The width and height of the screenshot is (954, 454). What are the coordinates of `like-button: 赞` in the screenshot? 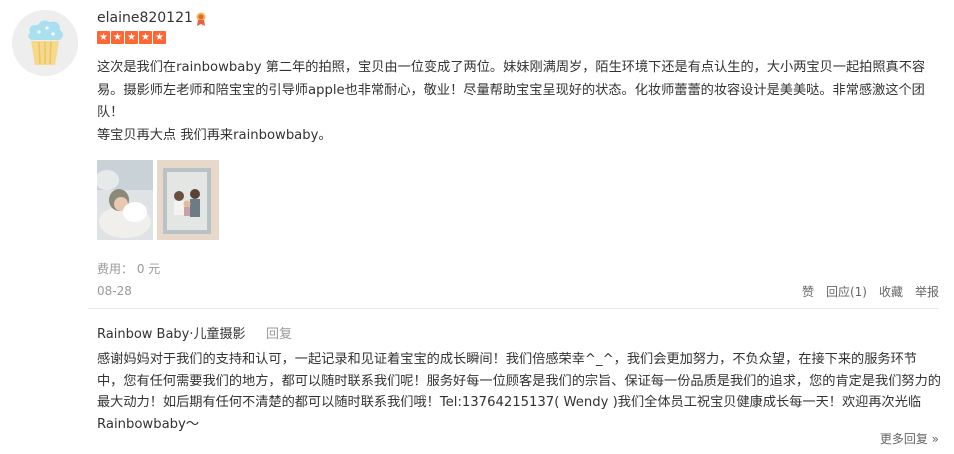 It's located at (808, 291).